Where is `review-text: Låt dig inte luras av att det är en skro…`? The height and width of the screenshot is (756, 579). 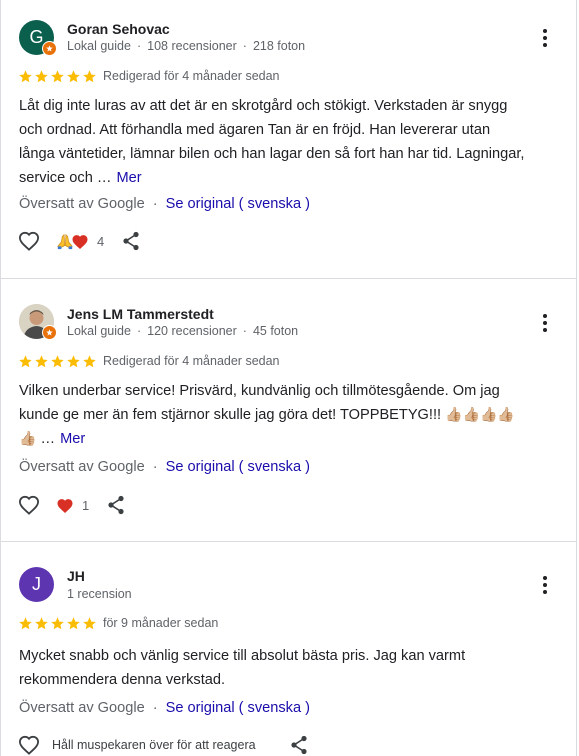
review-text: Låt dig inte luras av att det är en skro… is located at coordinates (272, 142).